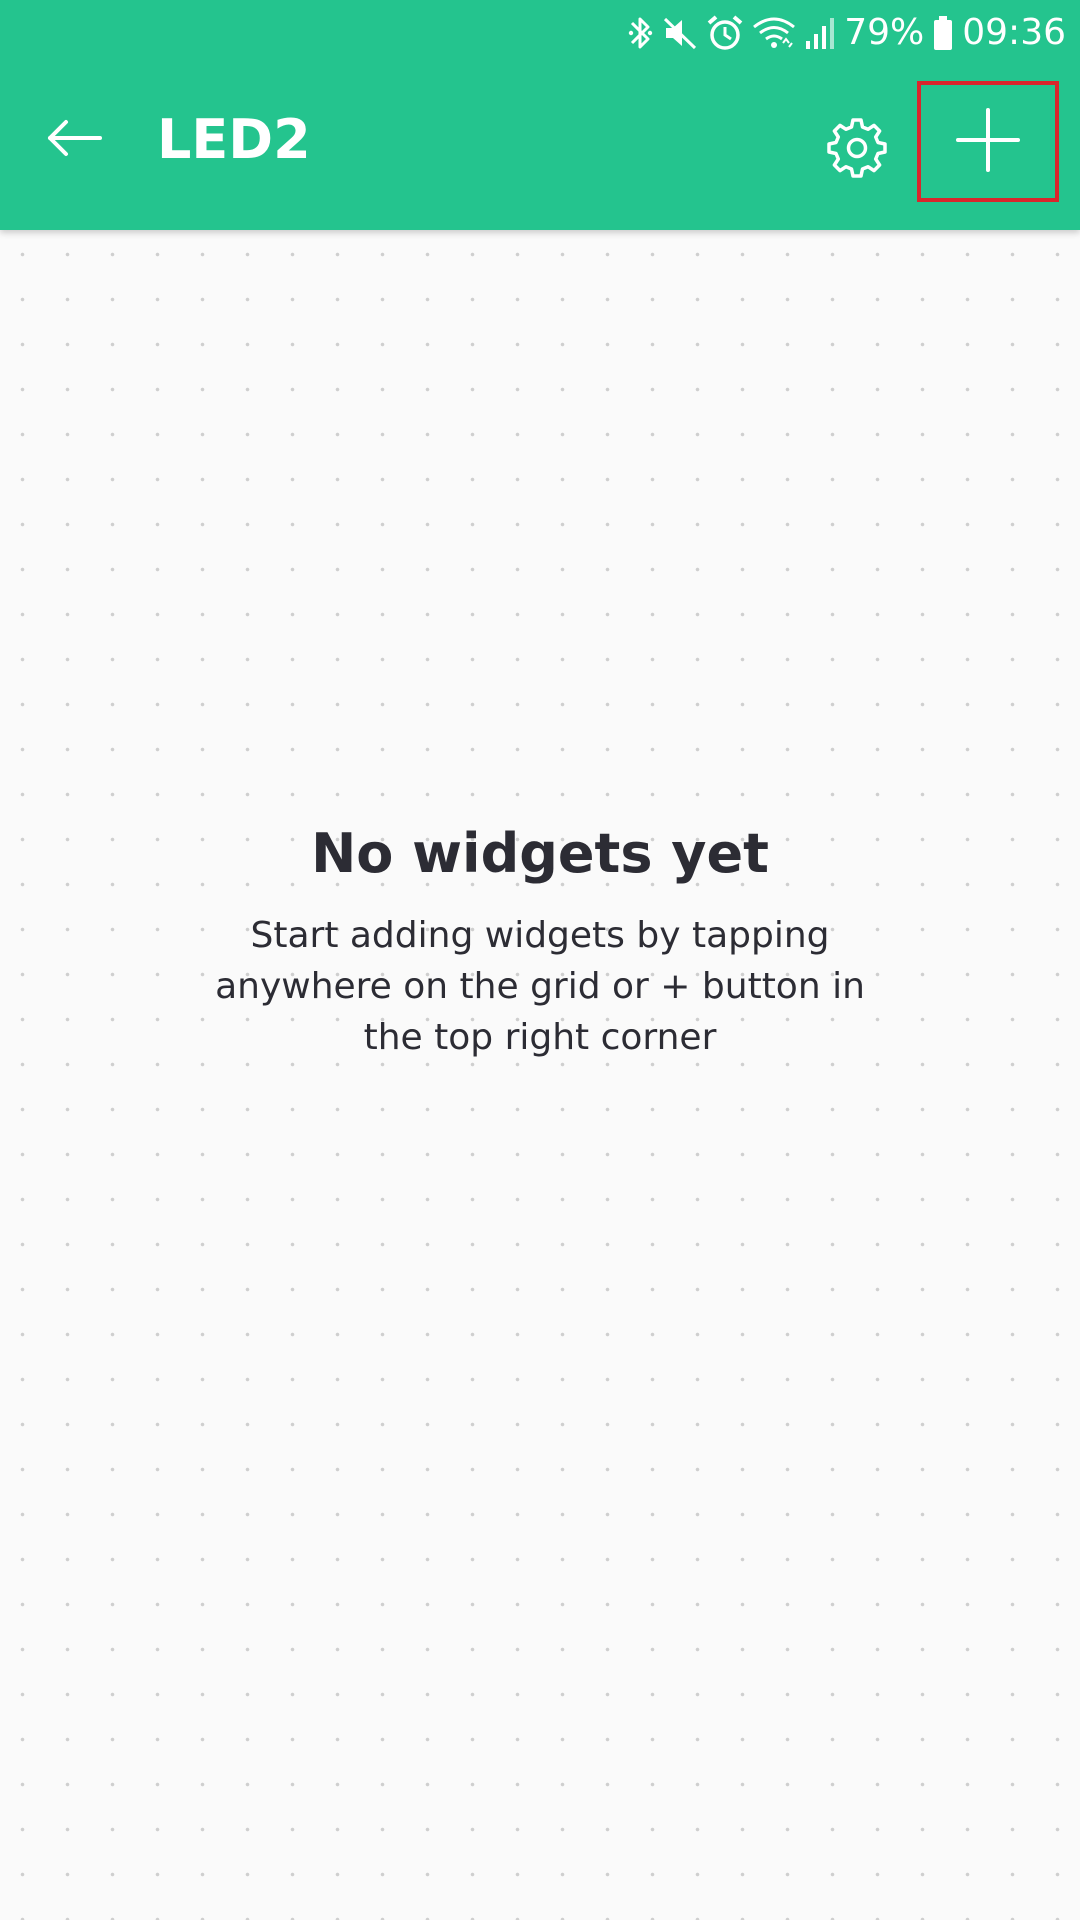 The width and height of the screenshot is (1080, 1920). What do you see at coordinates (680, 33) in the screenshot?
I see `mute-icon` at bounding box center [680, 33].